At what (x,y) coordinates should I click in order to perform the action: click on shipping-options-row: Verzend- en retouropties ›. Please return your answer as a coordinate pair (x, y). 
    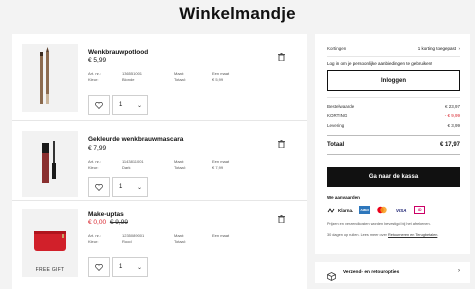
    Looking at the image, I should click on (392, 272).